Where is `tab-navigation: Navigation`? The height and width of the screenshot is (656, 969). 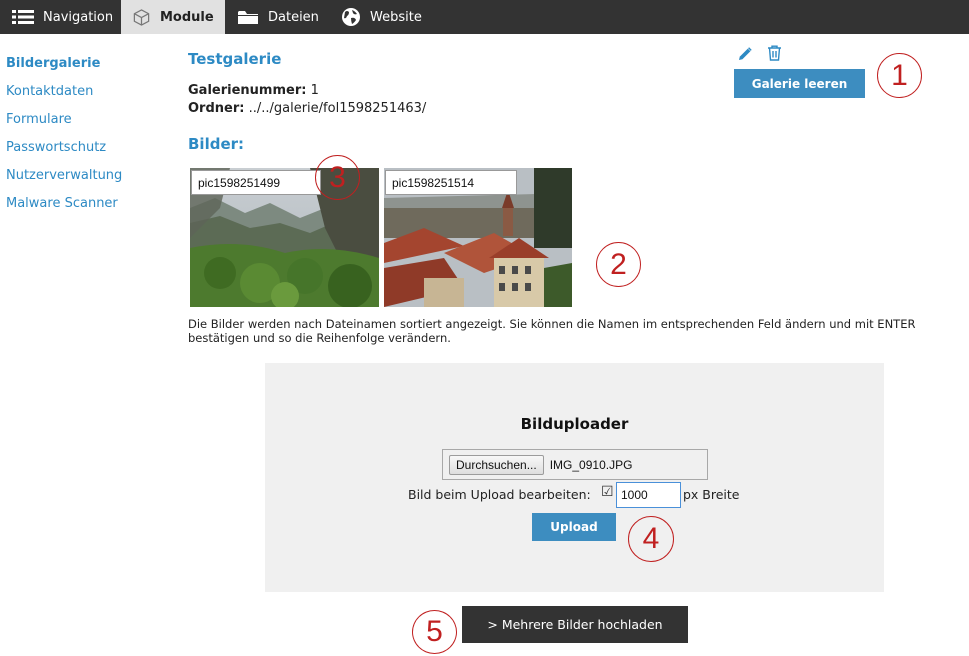
tab-navigation: Navigation is located at coordinates (60, 17).